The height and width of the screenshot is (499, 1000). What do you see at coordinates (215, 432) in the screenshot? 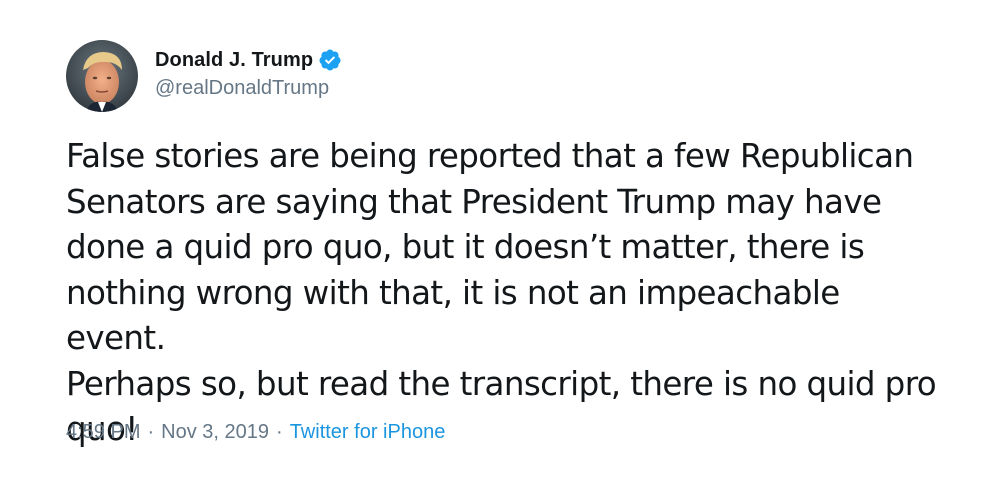
I see `tweet-date: Nov 3, 2019` at bounding box center [215, 432].